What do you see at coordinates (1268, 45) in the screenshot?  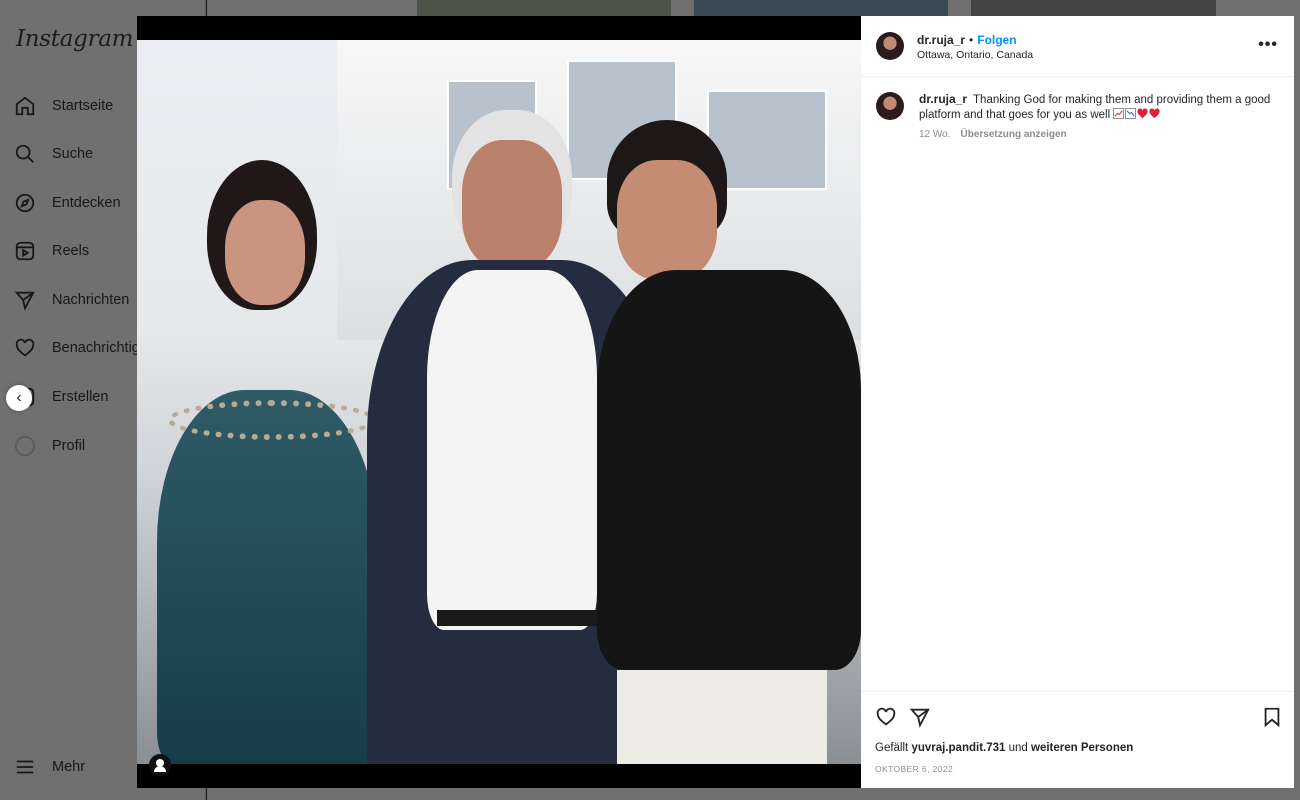 I see `more-options-icon: •••` at bounding box center [1268, 45].